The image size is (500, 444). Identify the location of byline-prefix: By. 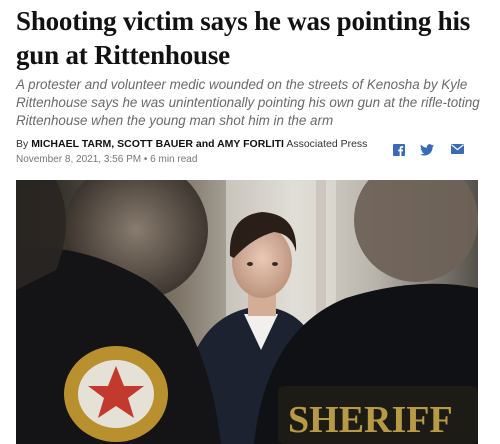
(22, 144).